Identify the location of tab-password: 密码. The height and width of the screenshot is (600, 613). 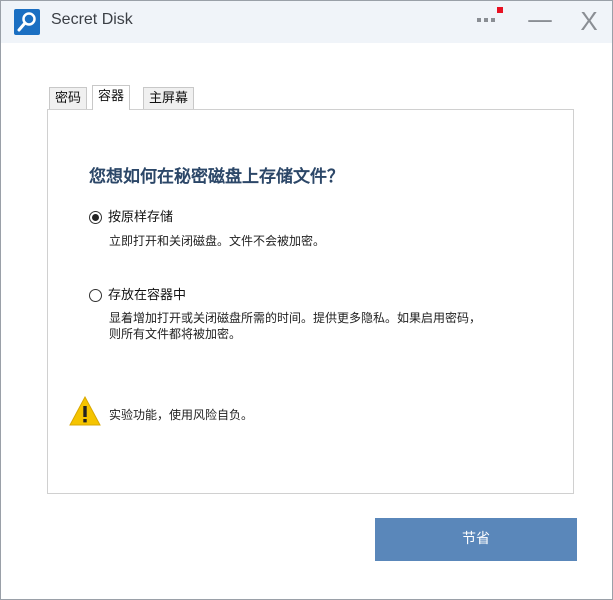
(68, 98).